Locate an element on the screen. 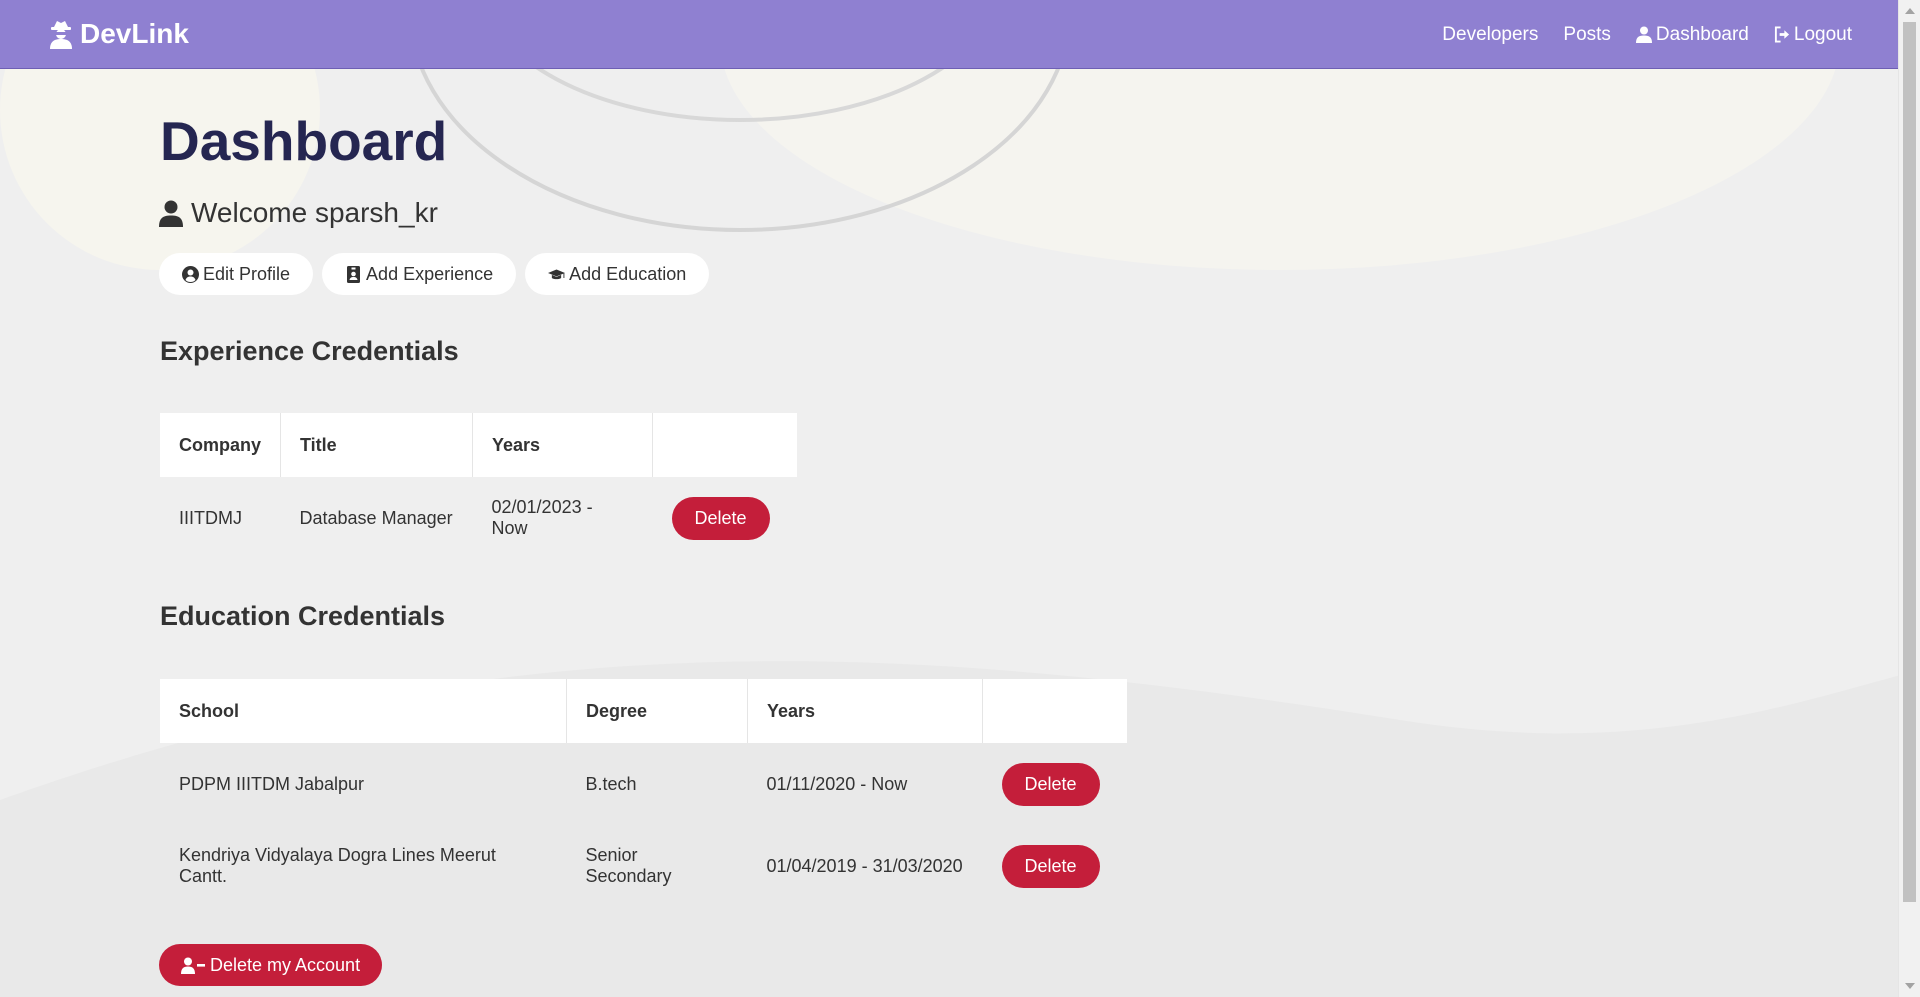  nav-link-label: Developers is located at coordinates (1490, 34).